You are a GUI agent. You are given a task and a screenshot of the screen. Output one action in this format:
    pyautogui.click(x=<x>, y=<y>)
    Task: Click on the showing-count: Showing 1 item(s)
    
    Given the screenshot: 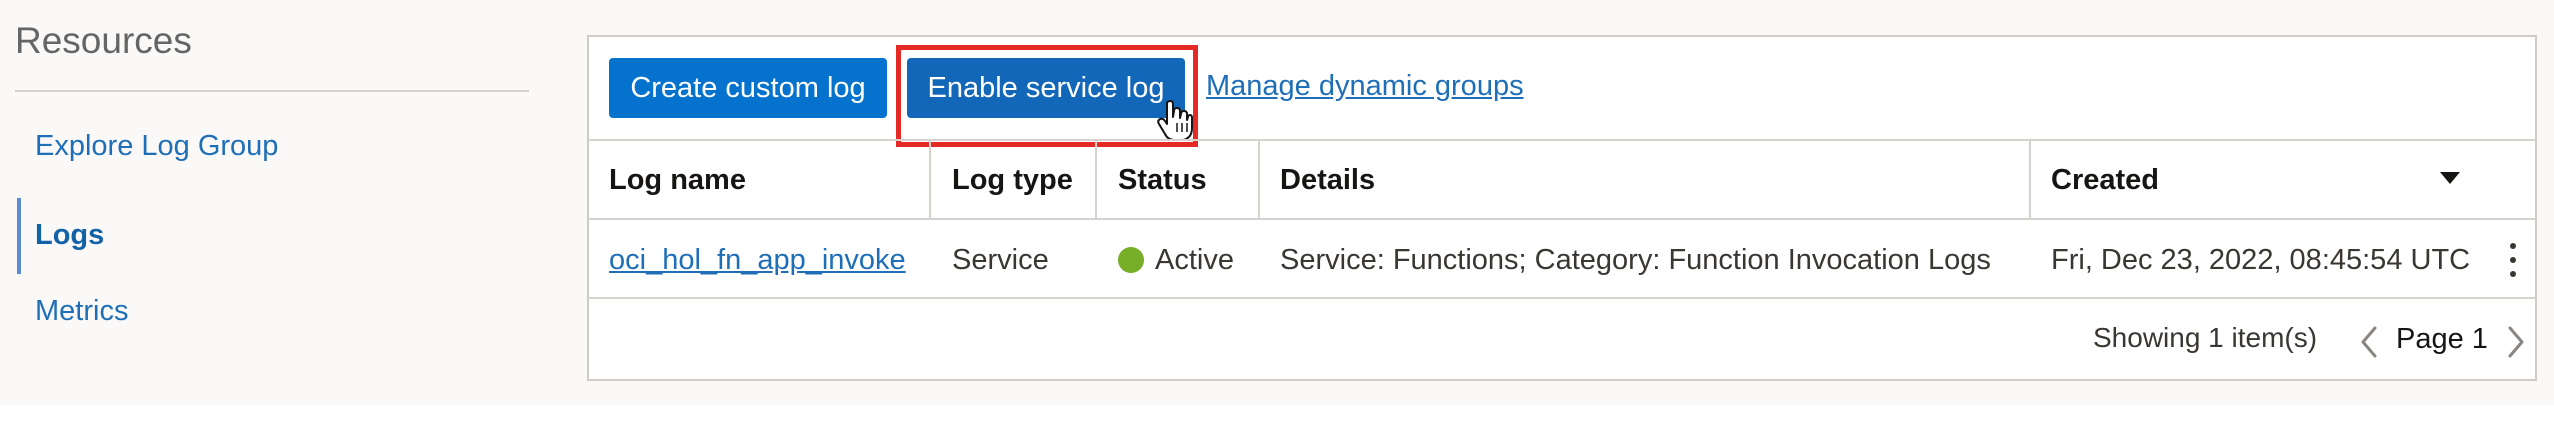 What is the action you would take?
    pyautogui.click(x=2205, y=337)
    